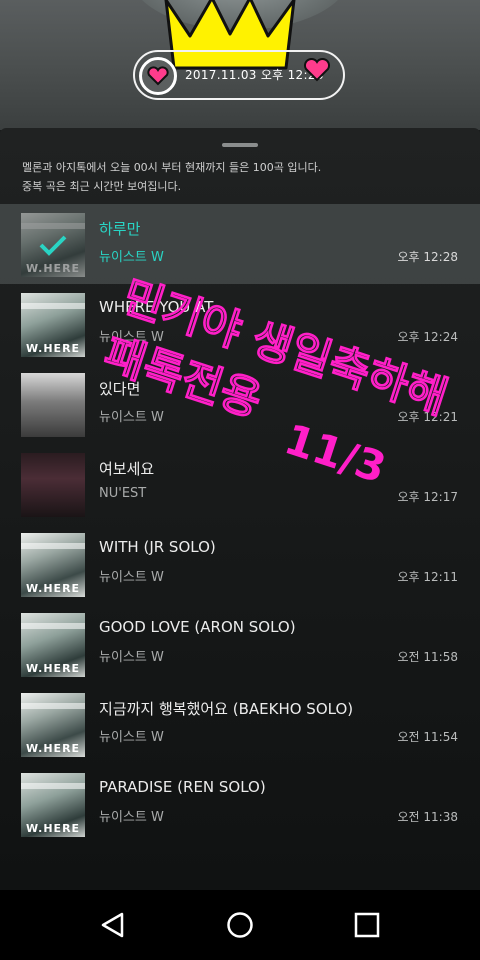 This screenshot has height=960, width=480. What do you see at coordinates (113, 925) in the screenshot?
I see `back-icon` at bounding box center [113, 925].